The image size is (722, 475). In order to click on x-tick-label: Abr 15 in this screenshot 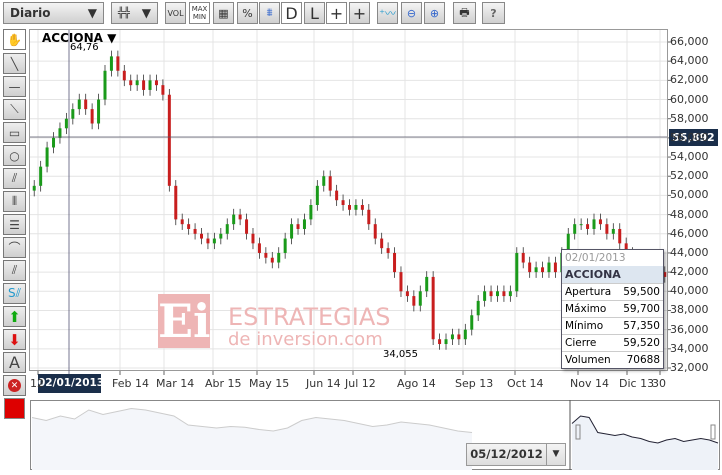, I will do `click(223, 383)`.